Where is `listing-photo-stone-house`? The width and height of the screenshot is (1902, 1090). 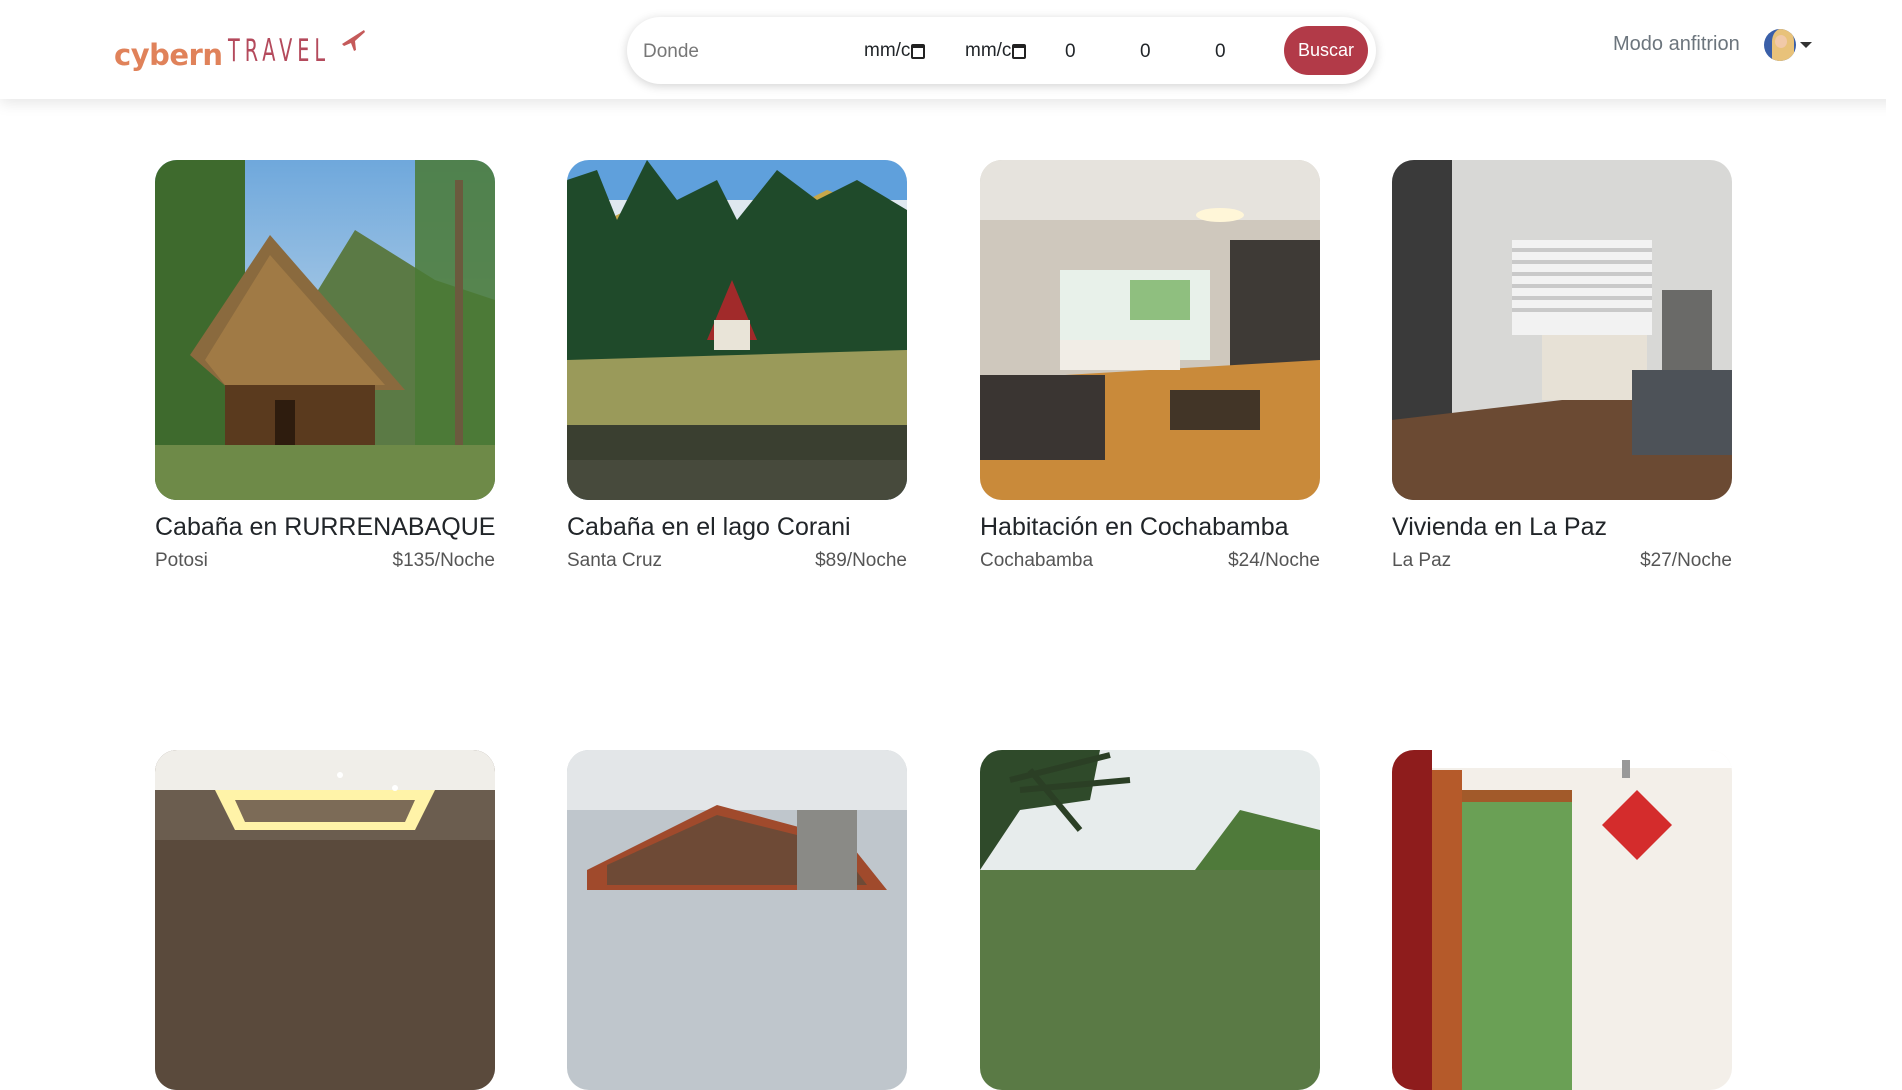
listing-photo-stone-house is located at coordinates (737, 920).